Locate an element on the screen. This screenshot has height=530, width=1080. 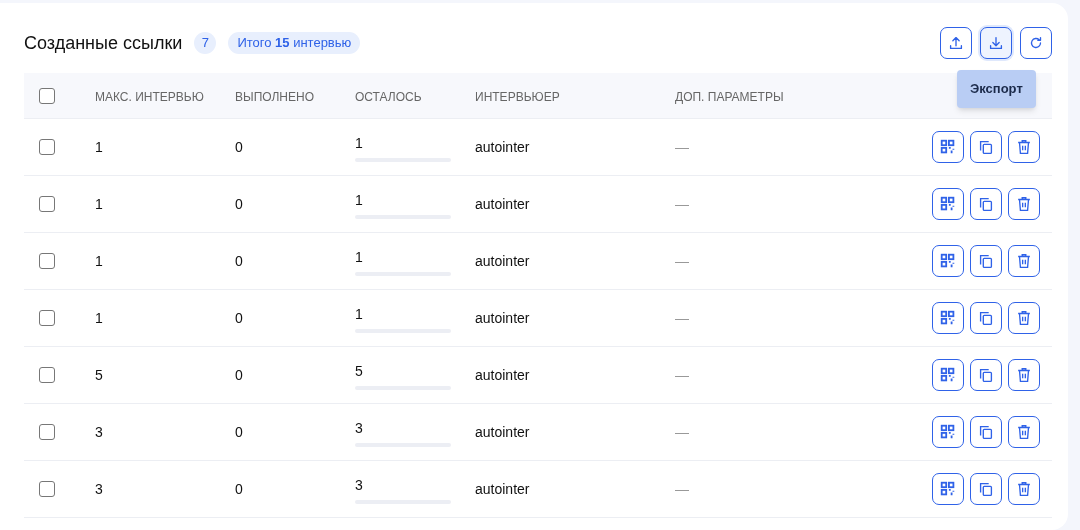
download-button is located at coordinates (996, 43).